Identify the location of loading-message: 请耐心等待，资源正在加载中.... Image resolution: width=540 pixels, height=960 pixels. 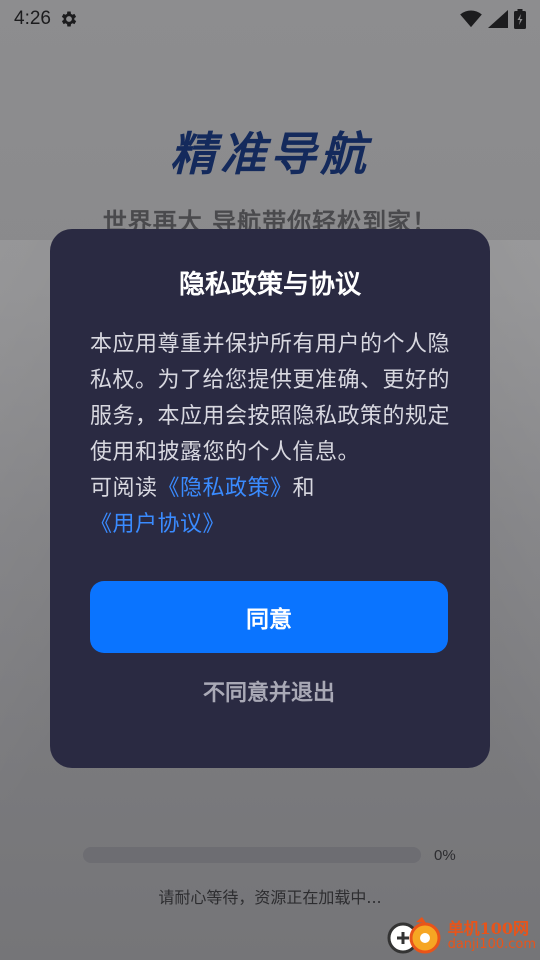
(270, 897).